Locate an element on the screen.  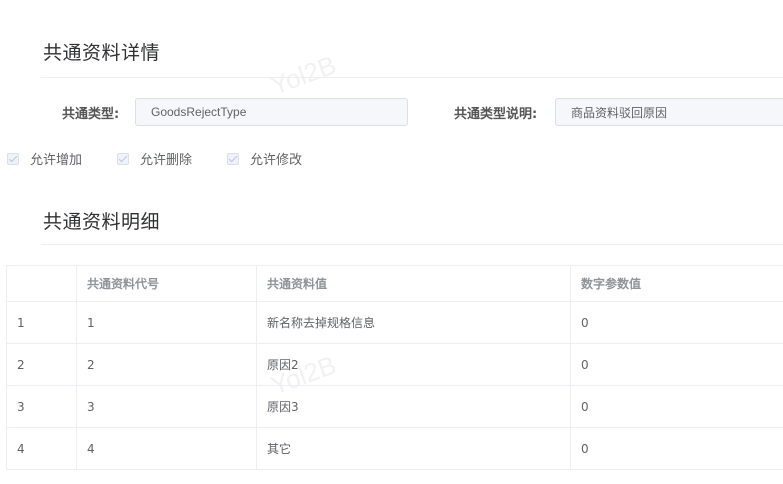
table-row: 1 1 新名称去掉规格信息 0 is located at coordinates (394, 322).